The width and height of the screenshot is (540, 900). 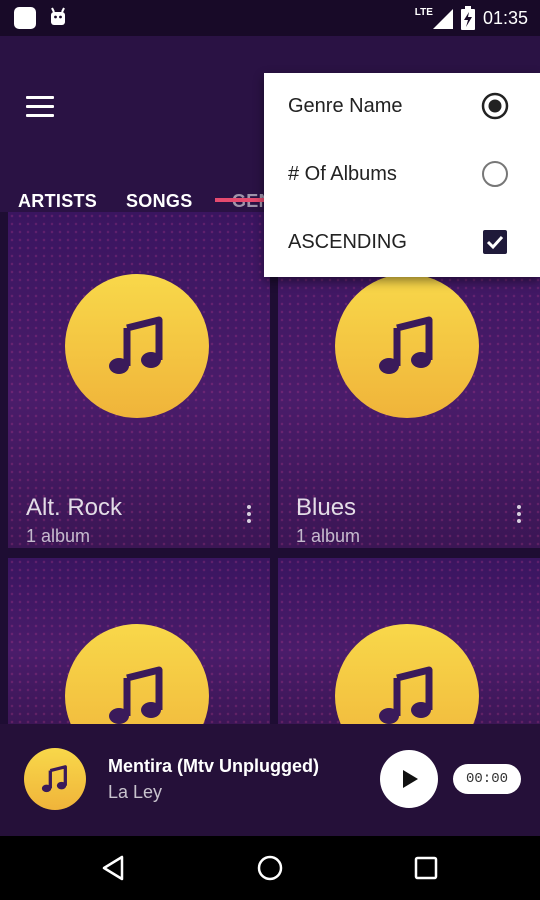 I want to click on radio-unselected-icon, so click(x=495, y=174).